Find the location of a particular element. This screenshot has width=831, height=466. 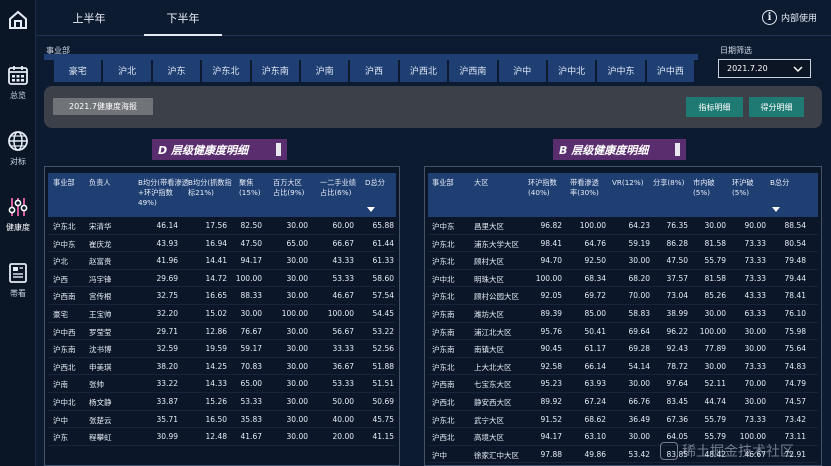

table-cell: 12.86 is located at coordinates (216, 331).